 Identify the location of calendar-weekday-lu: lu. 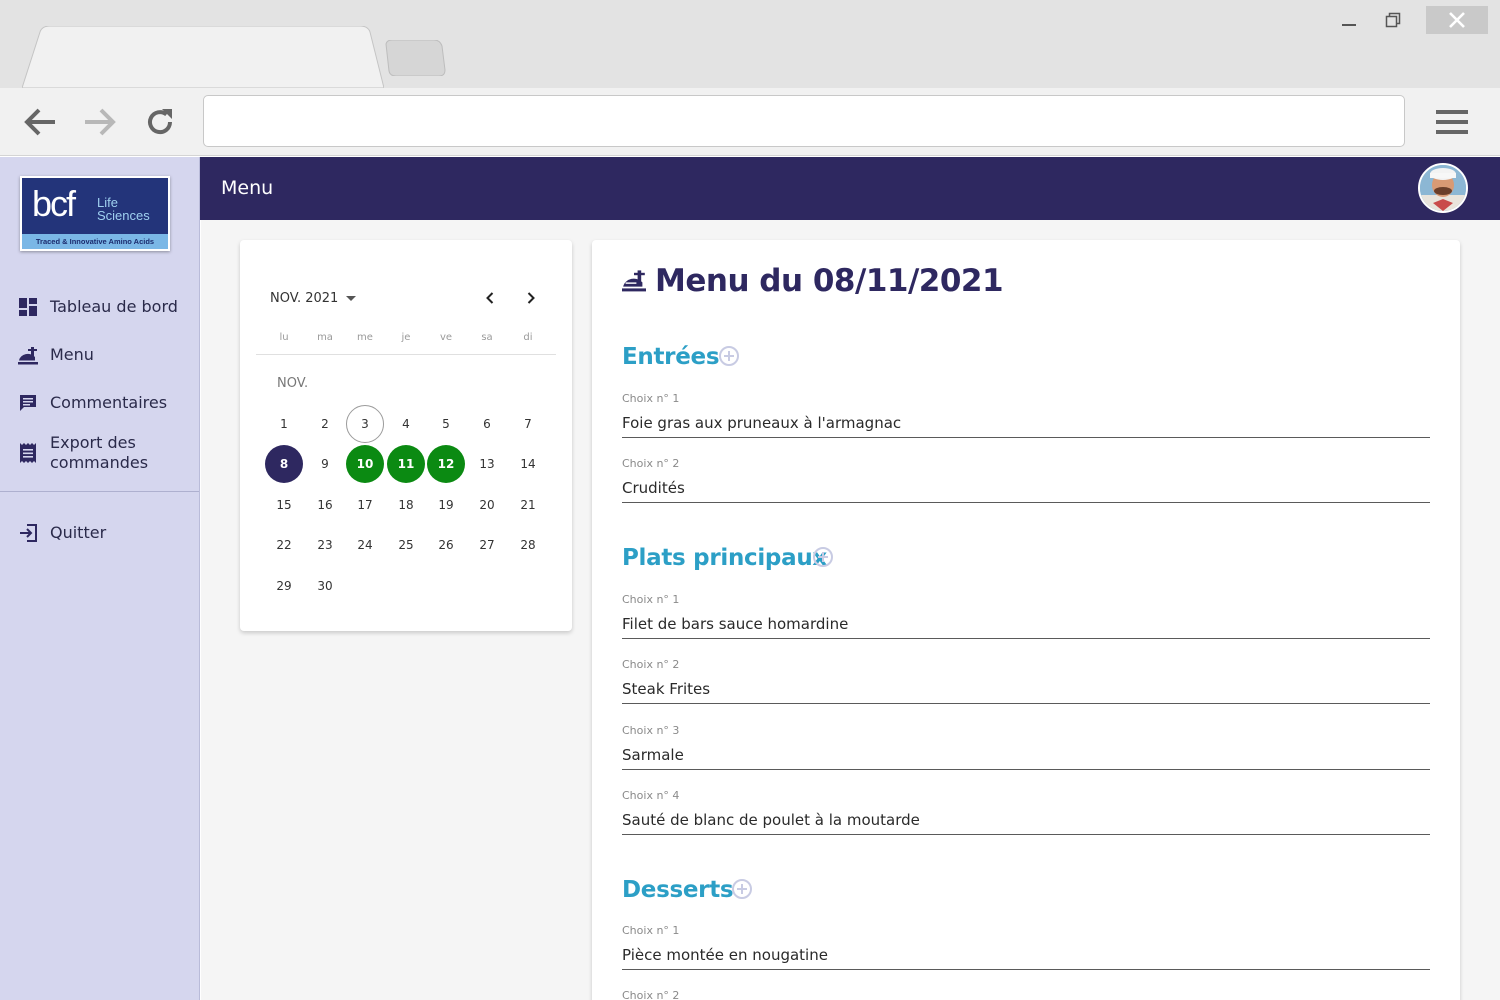
(284, 337).